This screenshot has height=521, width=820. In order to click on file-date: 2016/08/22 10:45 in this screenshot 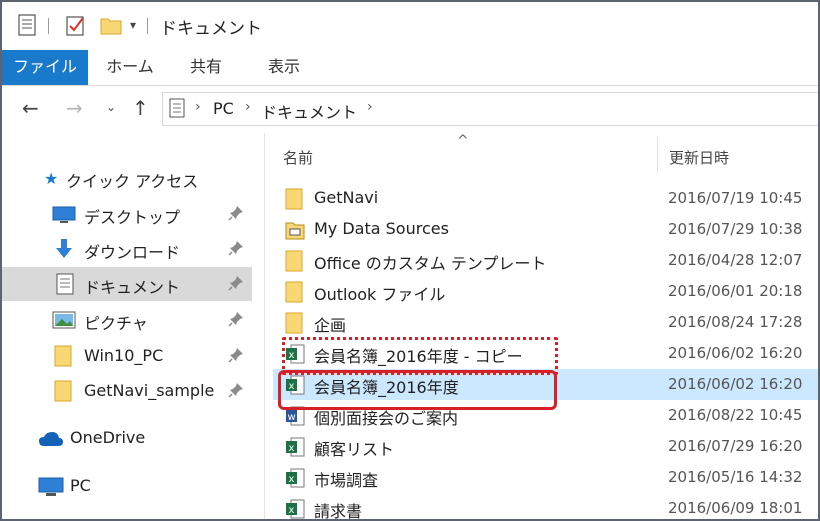, I will do `click(735, 415)`.